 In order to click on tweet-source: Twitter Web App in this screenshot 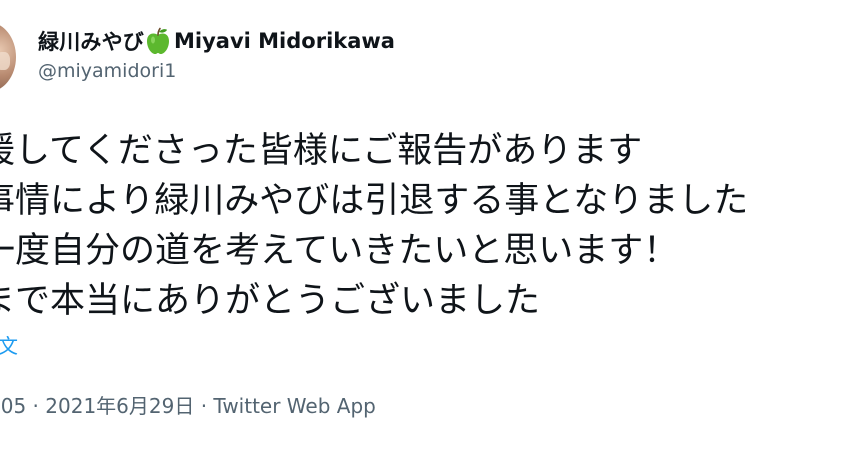, I will do `click(294, 406)`.